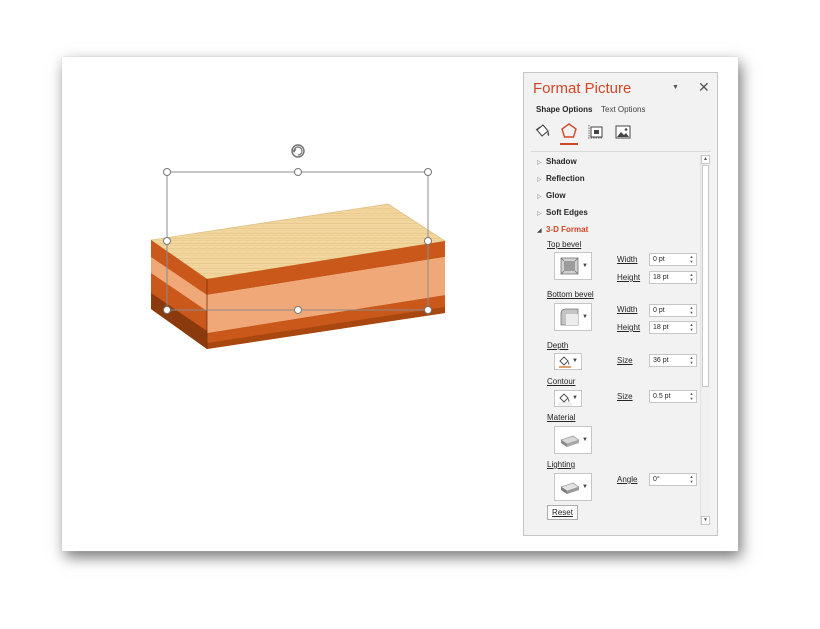 The width and height of the screenshot is (820, 629). What do you see at coordinates (629, 327) in the screenshot?
I see `bottom-bevel-height-label: Height` at bounding box center [629, 327].